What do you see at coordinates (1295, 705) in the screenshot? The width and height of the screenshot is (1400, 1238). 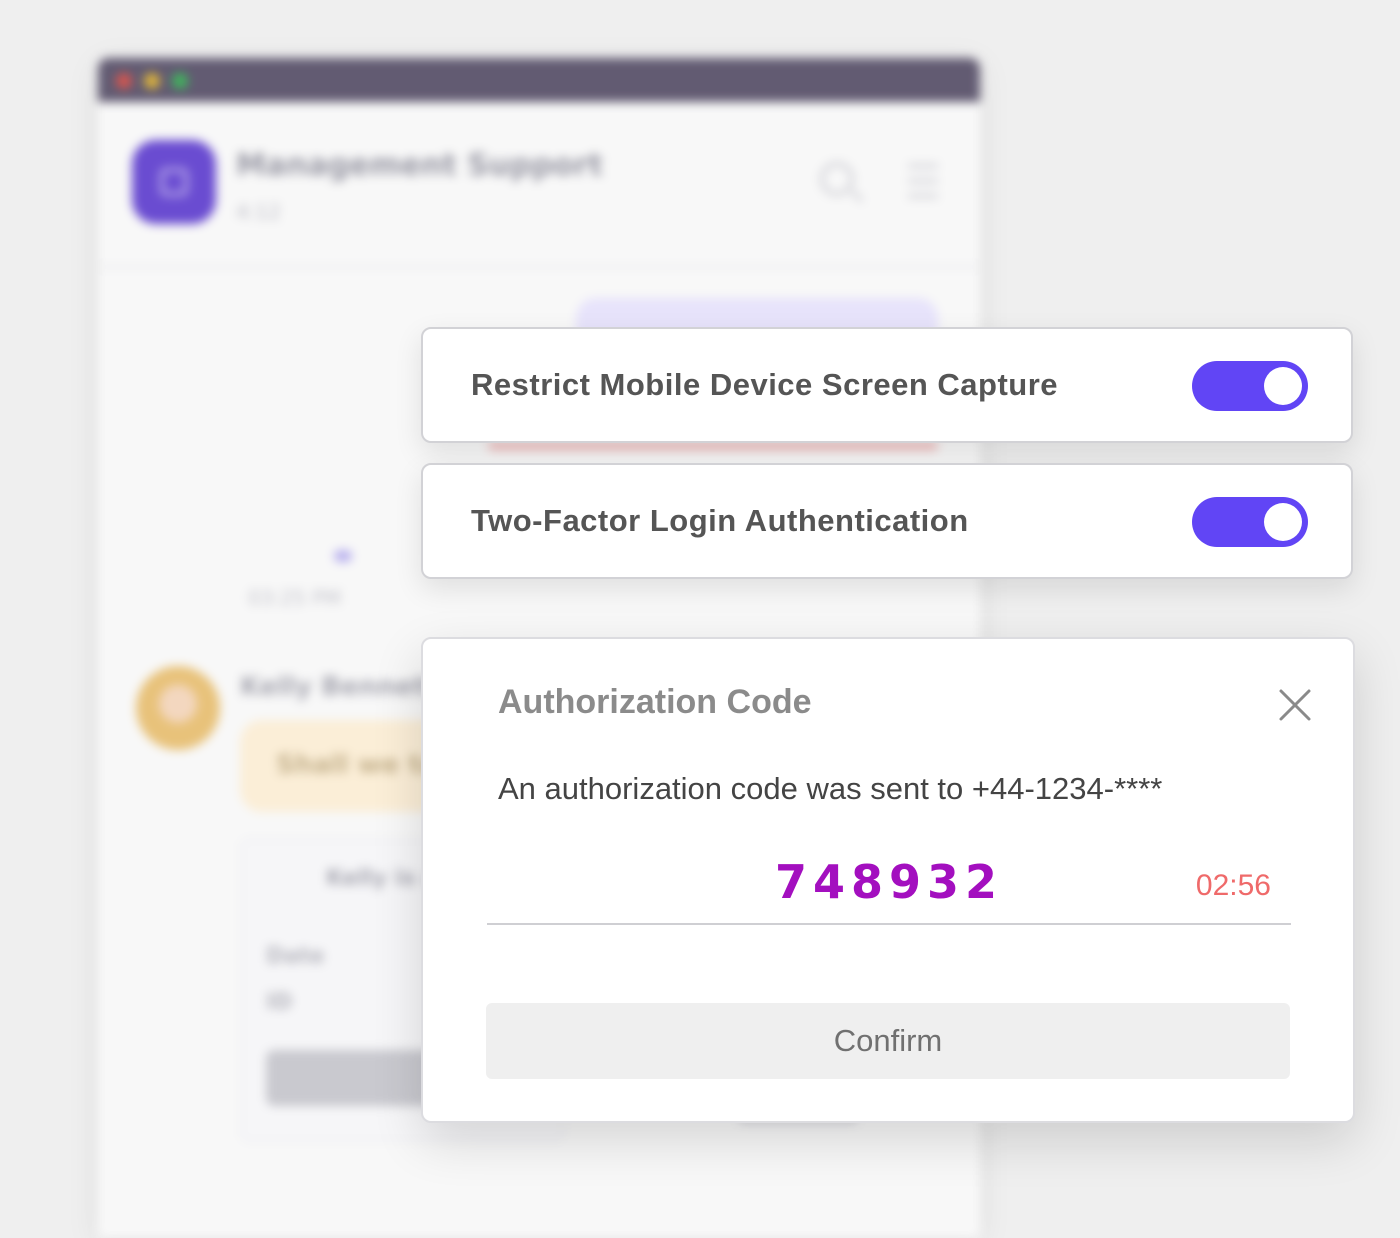 I see `close-icon` at bounding box center [1295, 705].